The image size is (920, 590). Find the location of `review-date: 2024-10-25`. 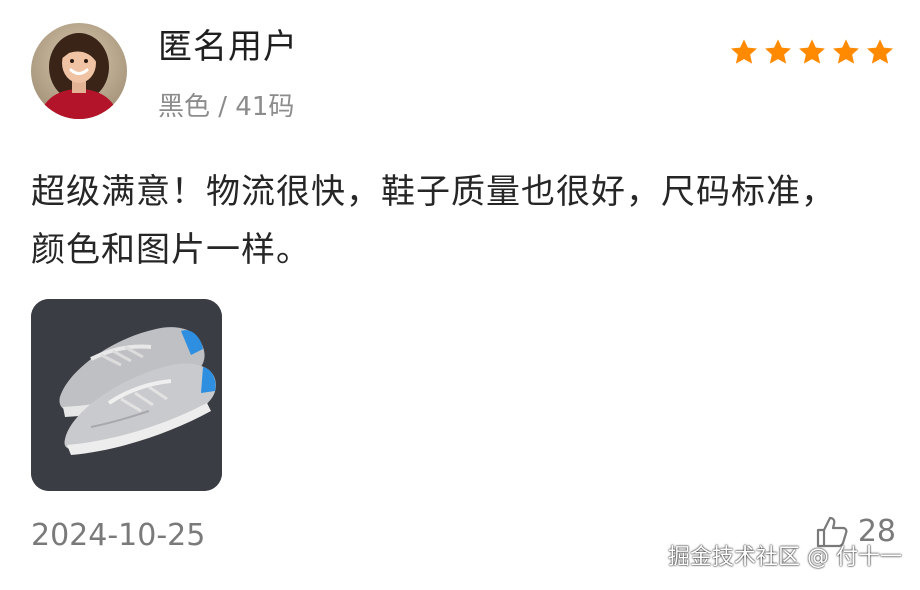

review-date: 2024-10-25 is located at coordinates (118, 535).